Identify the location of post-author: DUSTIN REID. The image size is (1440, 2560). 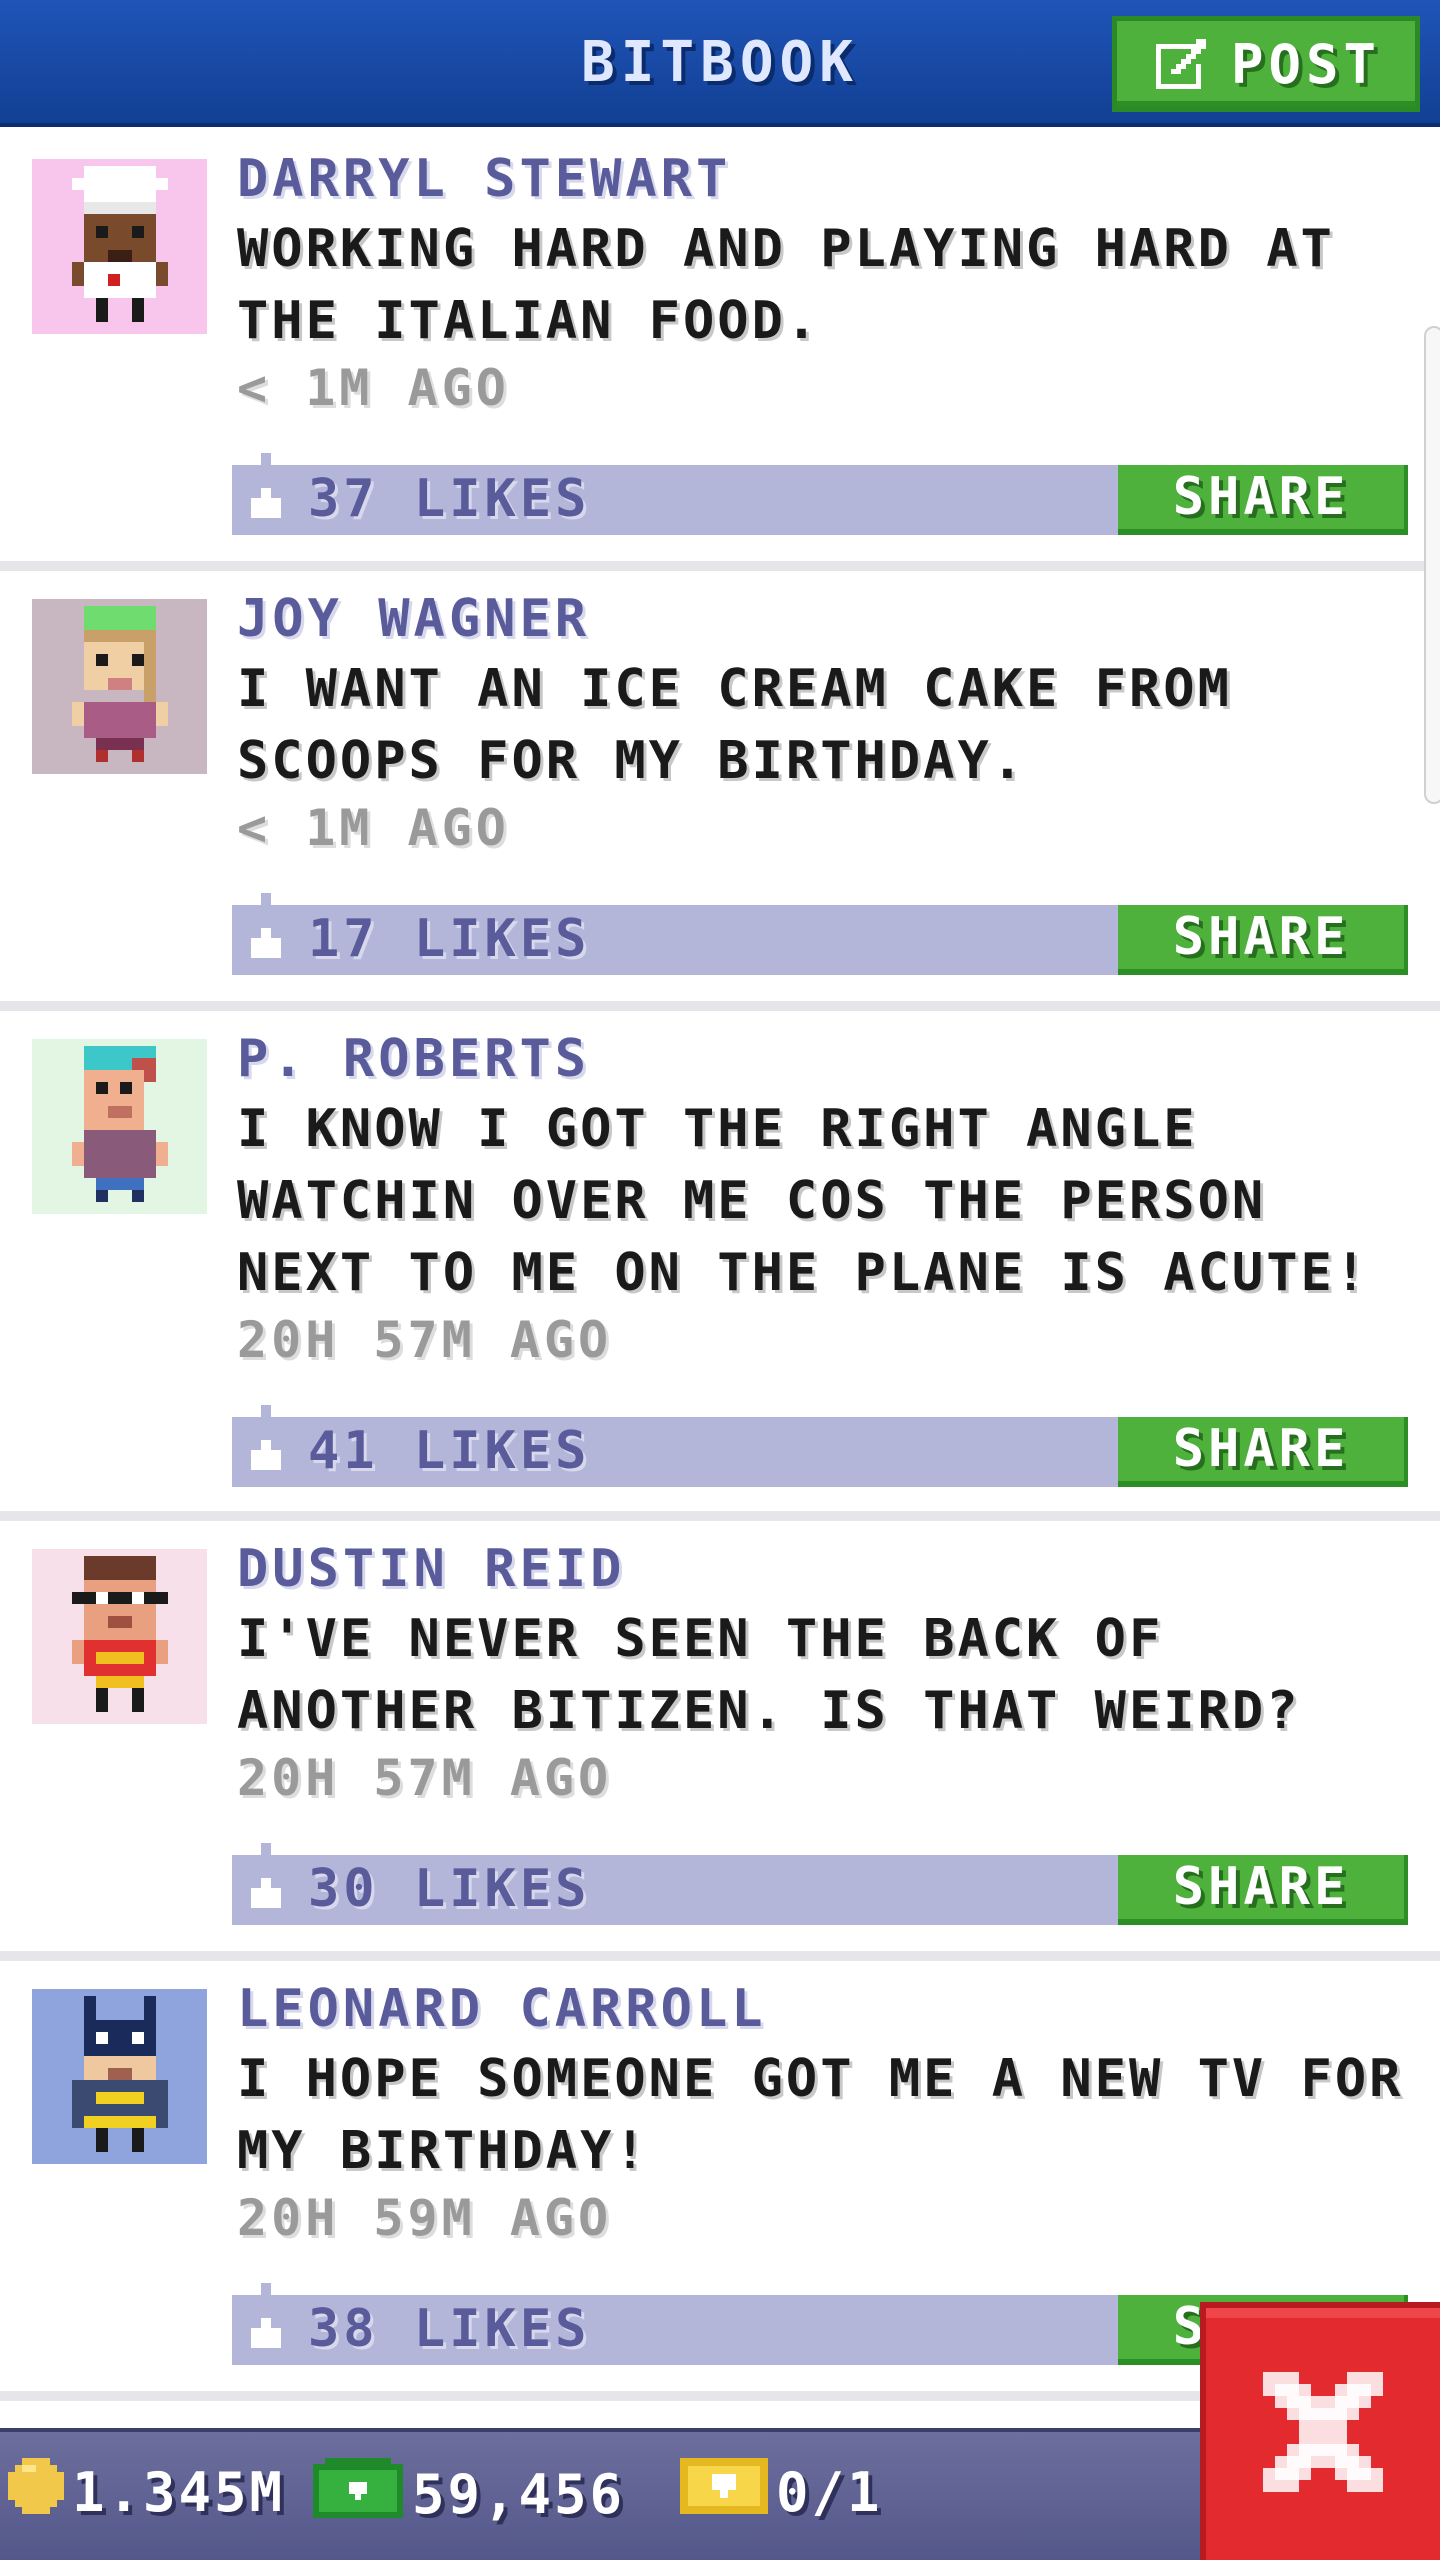
(431, 1569).